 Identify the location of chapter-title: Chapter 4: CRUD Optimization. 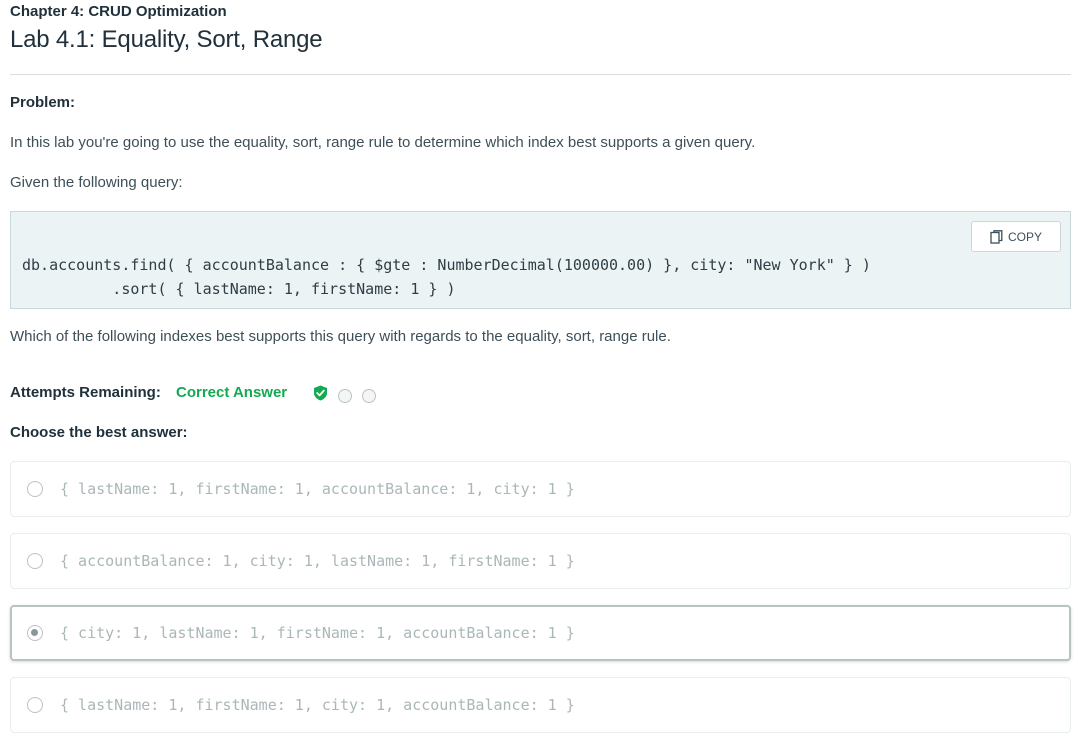
(118, 11).